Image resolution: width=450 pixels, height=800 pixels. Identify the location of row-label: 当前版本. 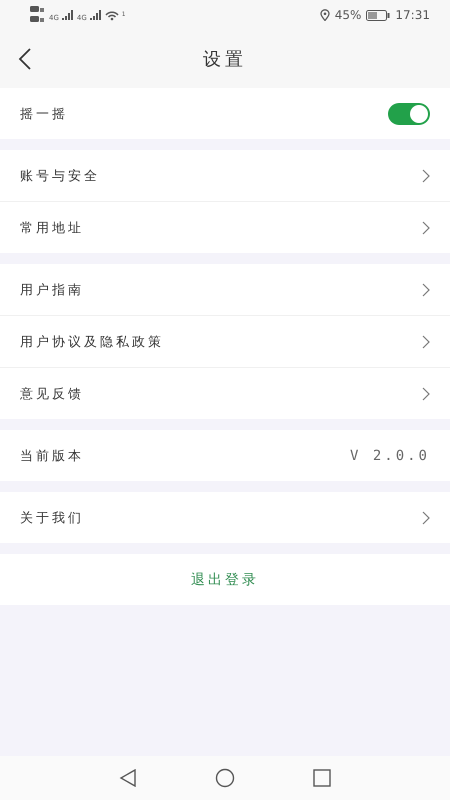
(52, 456).